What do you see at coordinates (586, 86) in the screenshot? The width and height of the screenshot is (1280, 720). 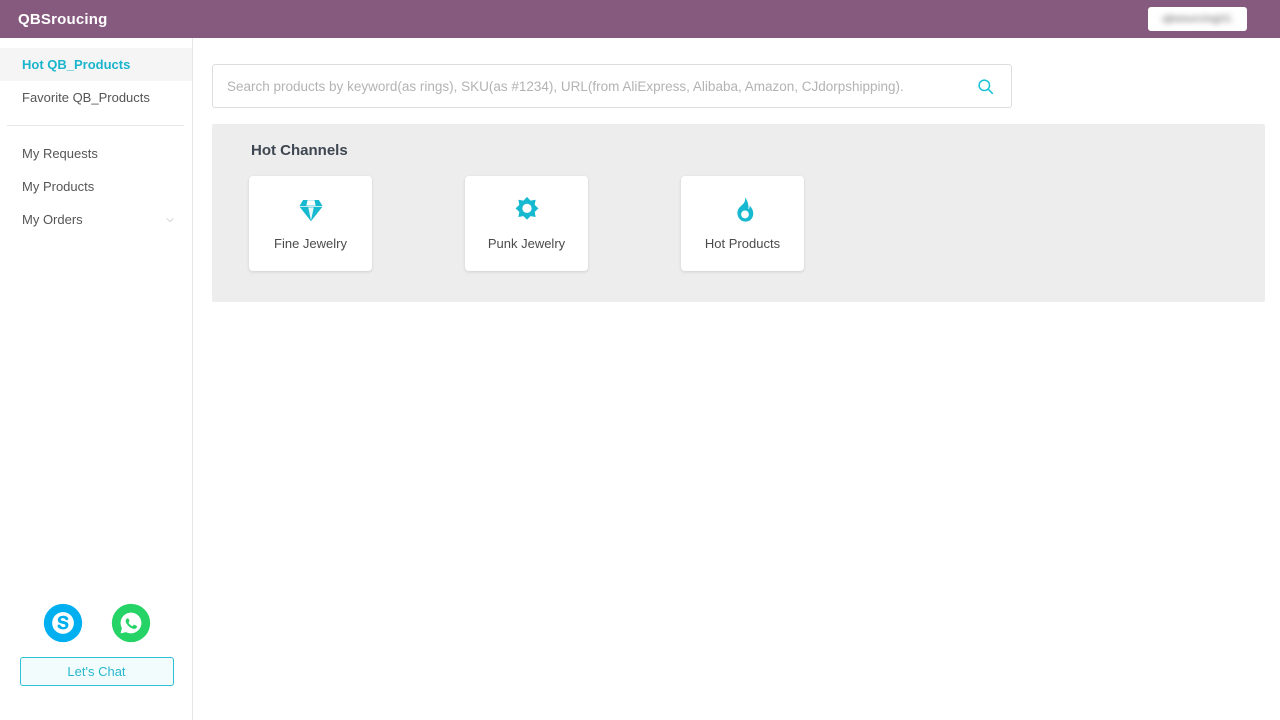 I see `search-input` at bounding box center [586, 86].